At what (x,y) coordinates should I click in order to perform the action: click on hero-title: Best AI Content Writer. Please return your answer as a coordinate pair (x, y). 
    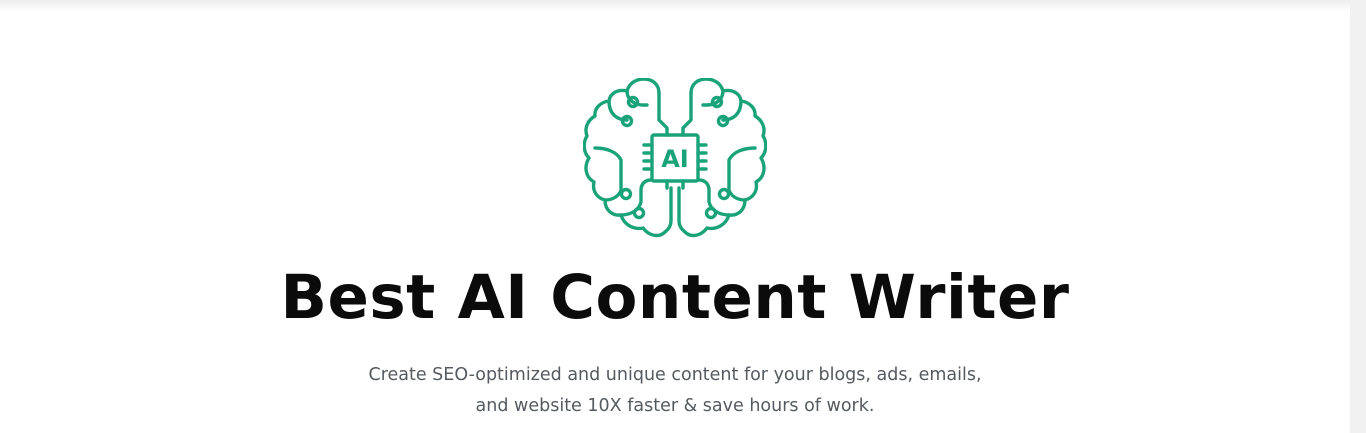
    Looking at the image, I should click on (675, 297).